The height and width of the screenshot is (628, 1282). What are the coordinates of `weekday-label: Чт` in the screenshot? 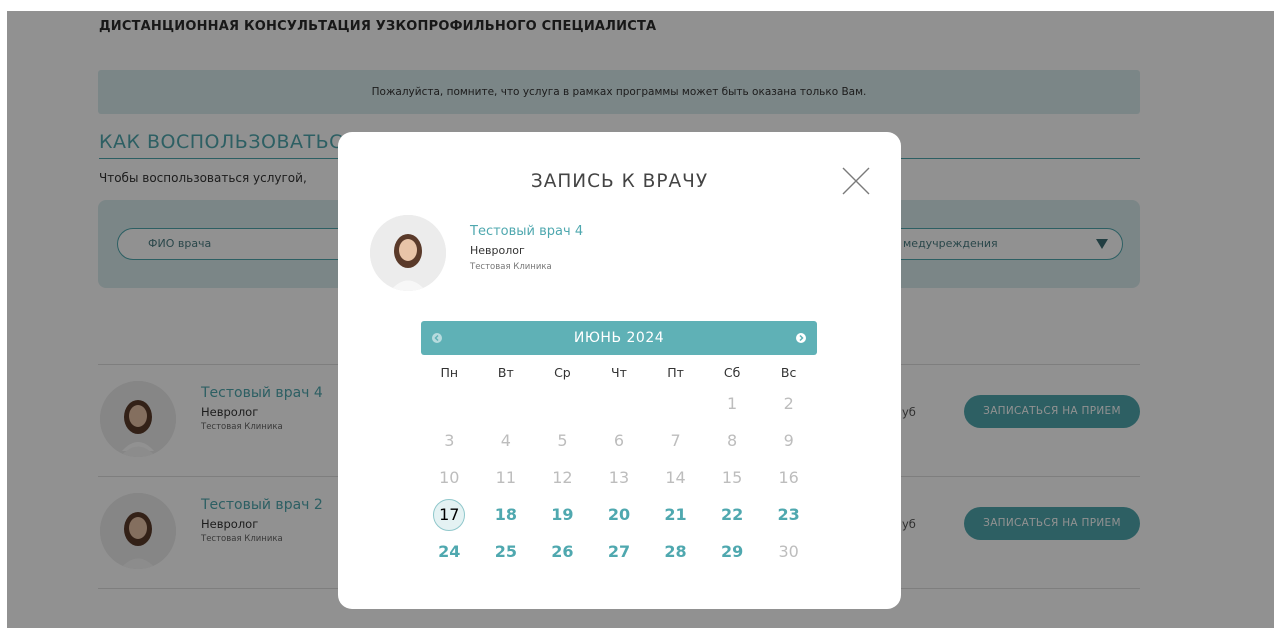 It's located at (619, 372).